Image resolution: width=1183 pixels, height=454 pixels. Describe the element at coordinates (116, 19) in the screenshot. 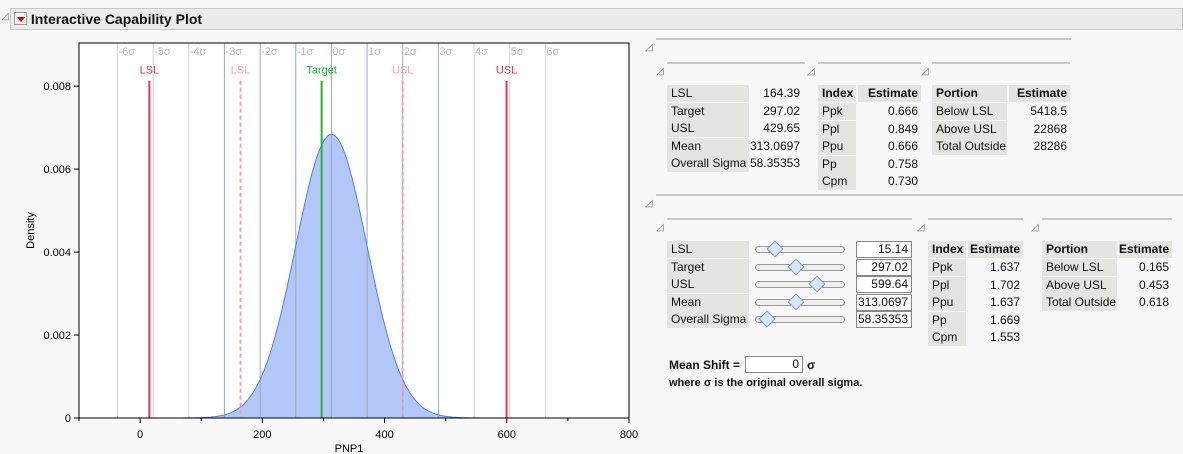

I see `report-title: Interactive Capability Plot` at that location.